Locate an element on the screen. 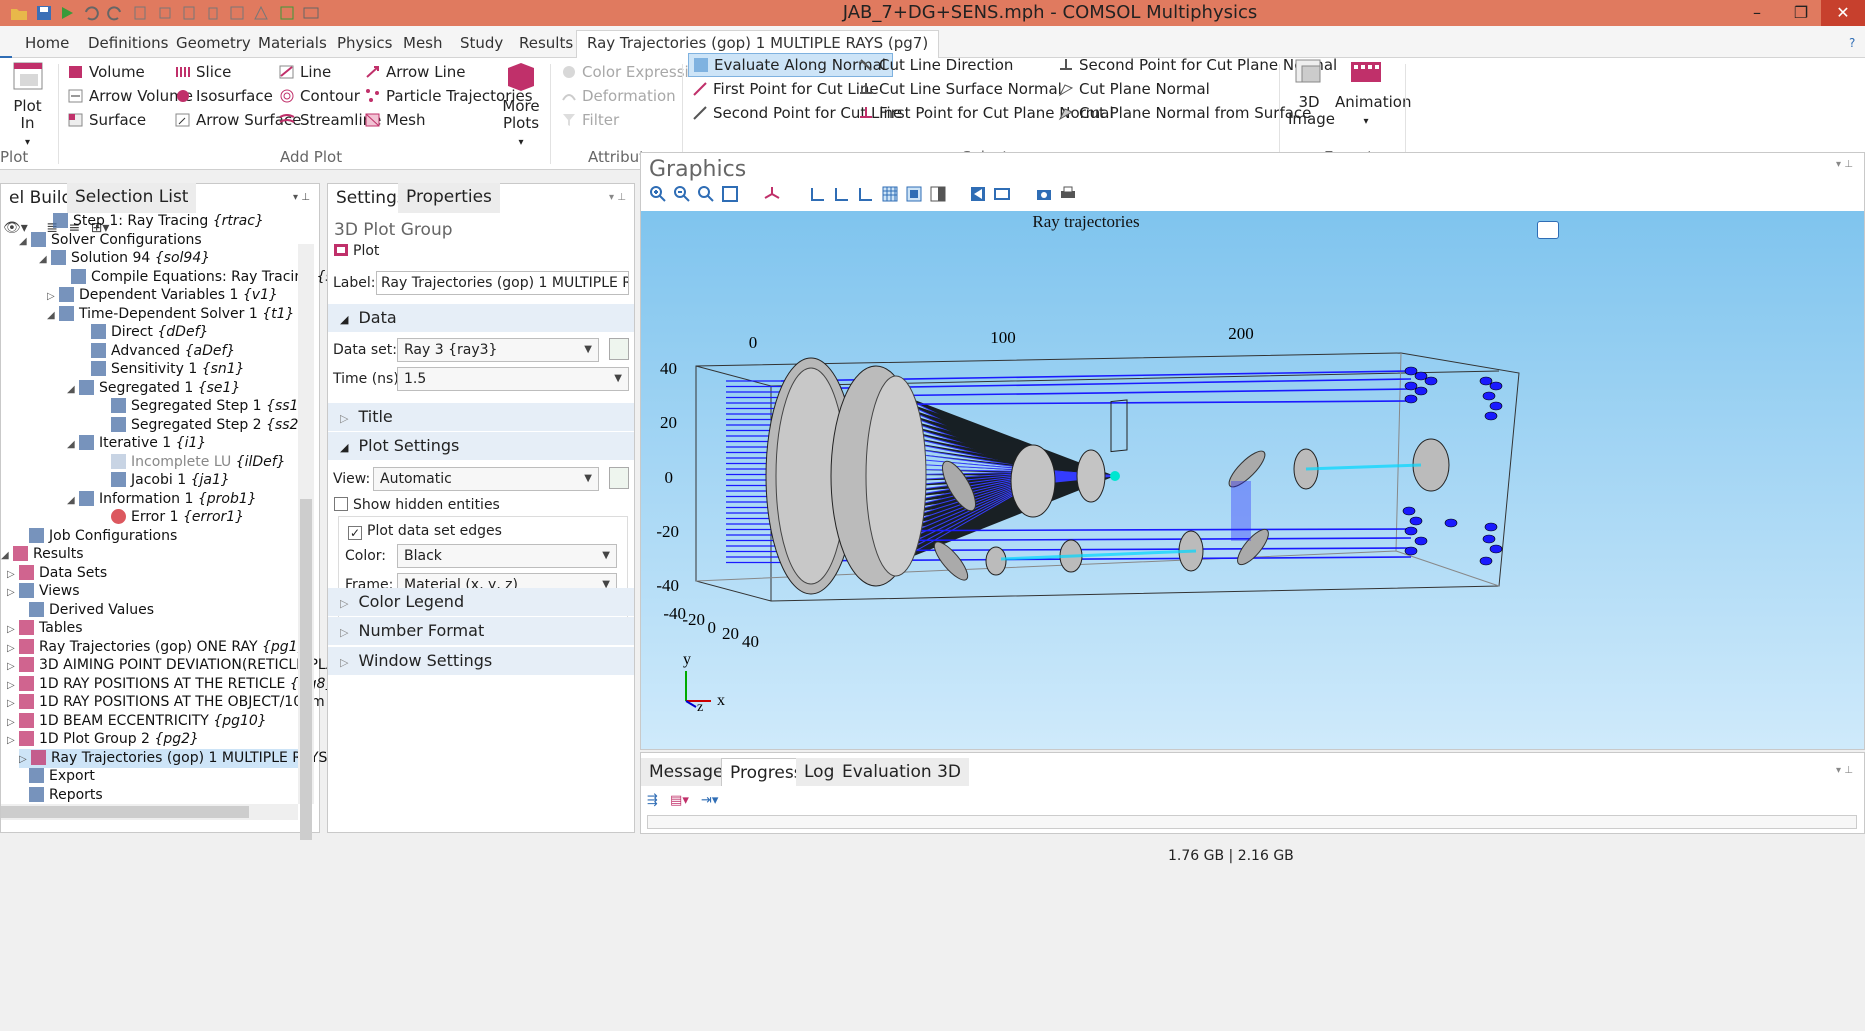  save-icon is located at coordinates (44, 13).